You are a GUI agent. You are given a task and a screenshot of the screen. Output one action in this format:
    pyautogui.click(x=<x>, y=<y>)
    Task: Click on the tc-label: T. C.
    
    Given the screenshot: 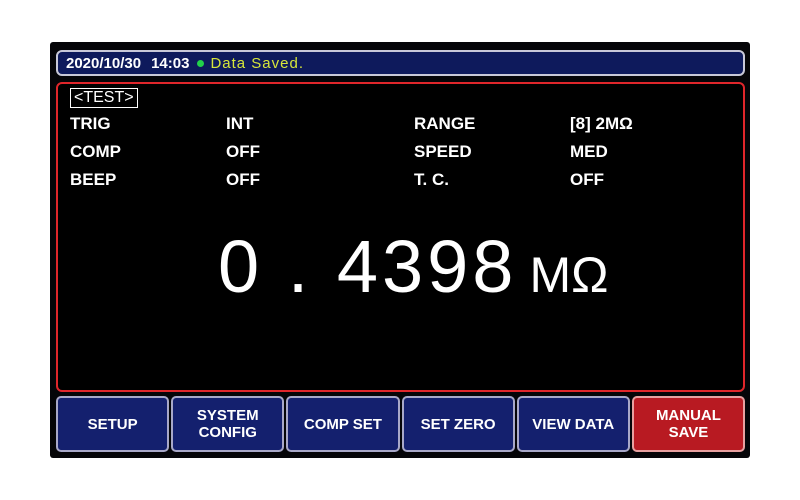 What is the action you would take?
    pyautogui.click(x=431, y=179)
    